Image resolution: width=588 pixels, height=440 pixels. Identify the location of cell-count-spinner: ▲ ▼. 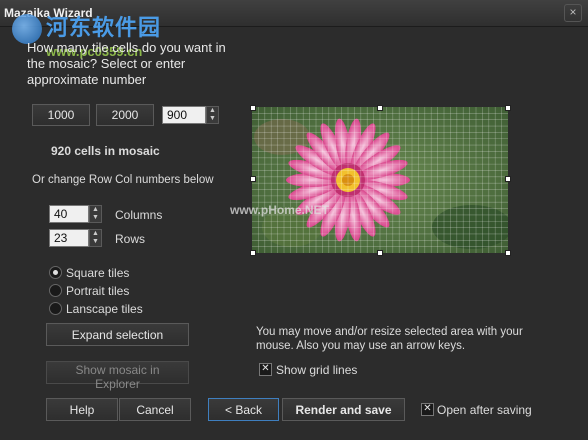
(212, 115).